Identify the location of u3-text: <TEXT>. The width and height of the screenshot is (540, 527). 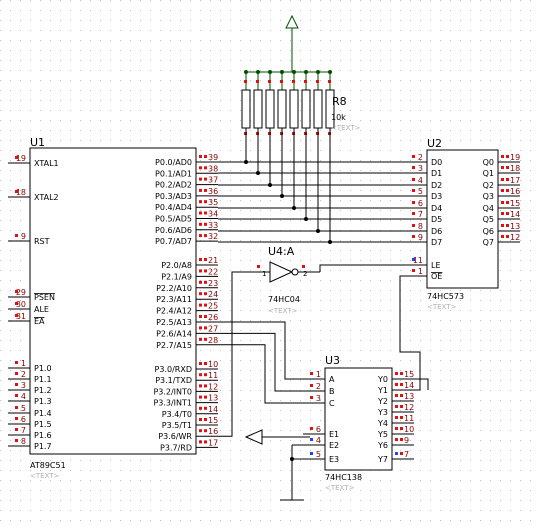
(340, 488).